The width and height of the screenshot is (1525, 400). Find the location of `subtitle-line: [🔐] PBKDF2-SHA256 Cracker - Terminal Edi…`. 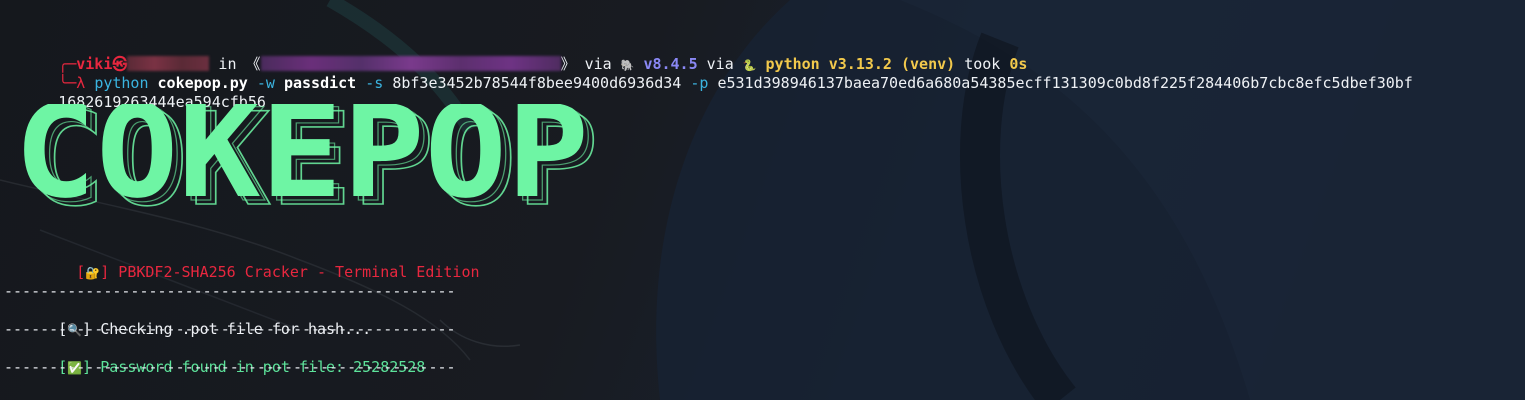

subtitle-line: [🔐] PBKDF2-SHA256 Cracker - Terminal Edi… is located at coordinates (241, 262).